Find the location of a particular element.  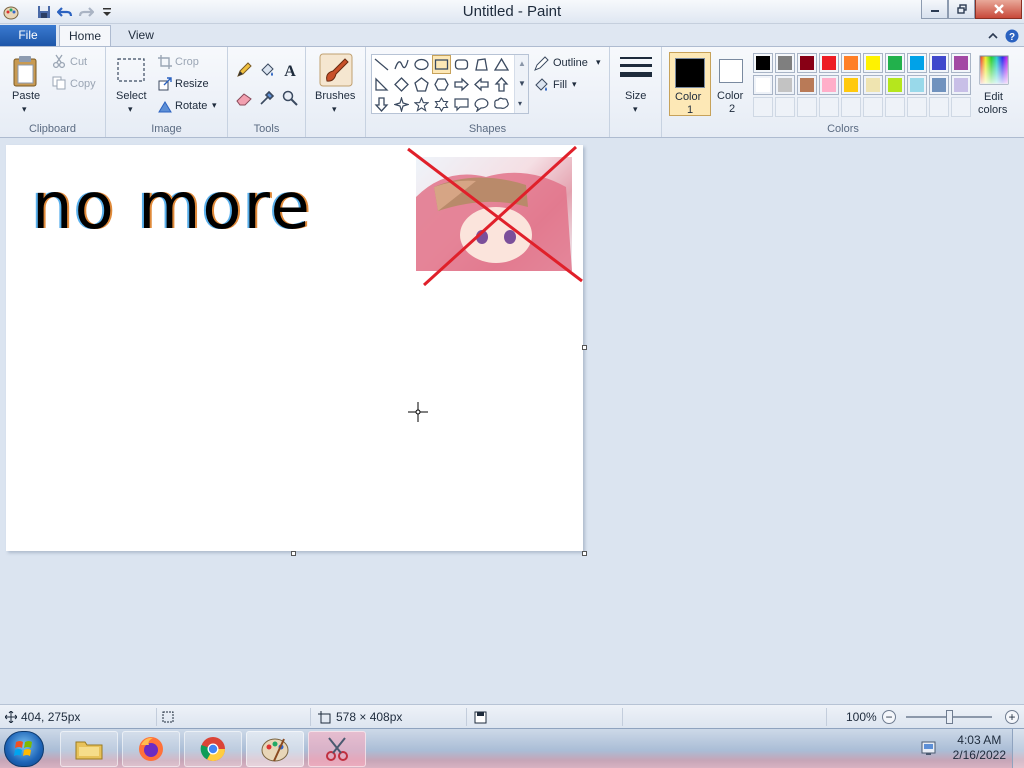

color2-selector: Color 2 is located at coordinates (733, 84).